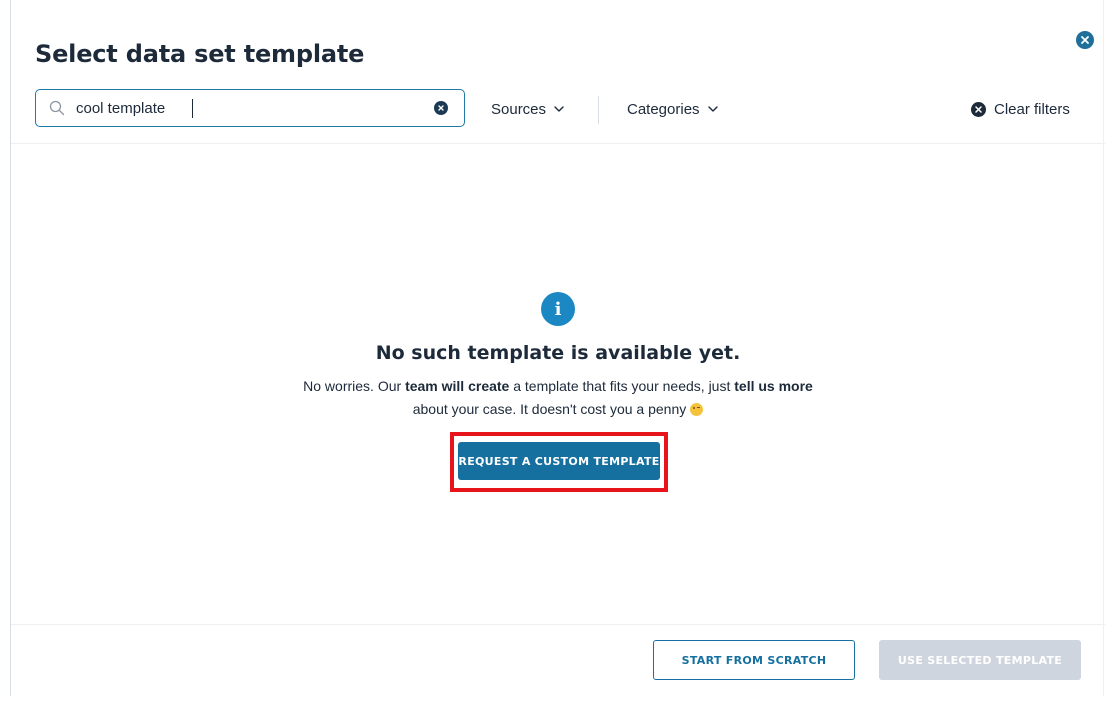  Describe the element at coordinates (441, 108) in the screenshot. I see `clear-search-icon` at that location.